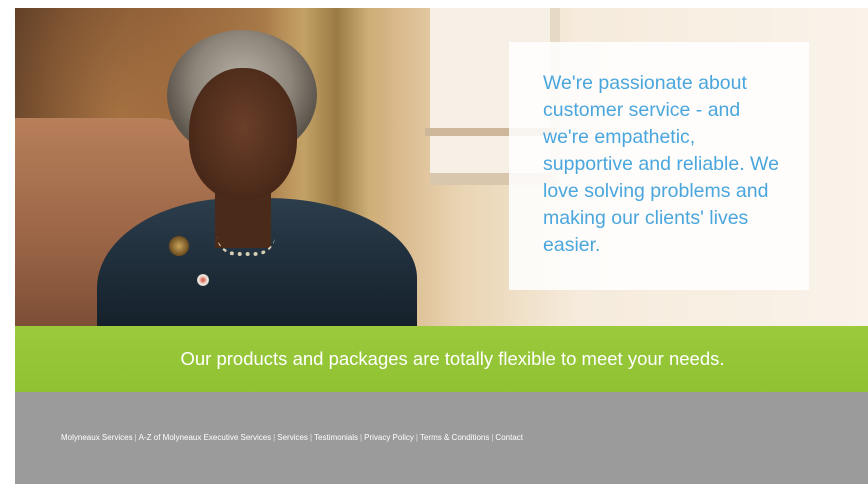 This screenshot has width=868, height=484. What do you see at coordinates (97, 437) in the screenshot?
I see `footer-link-molyneaux-services: Molyneaux Services` at bounding box center [97, 437].